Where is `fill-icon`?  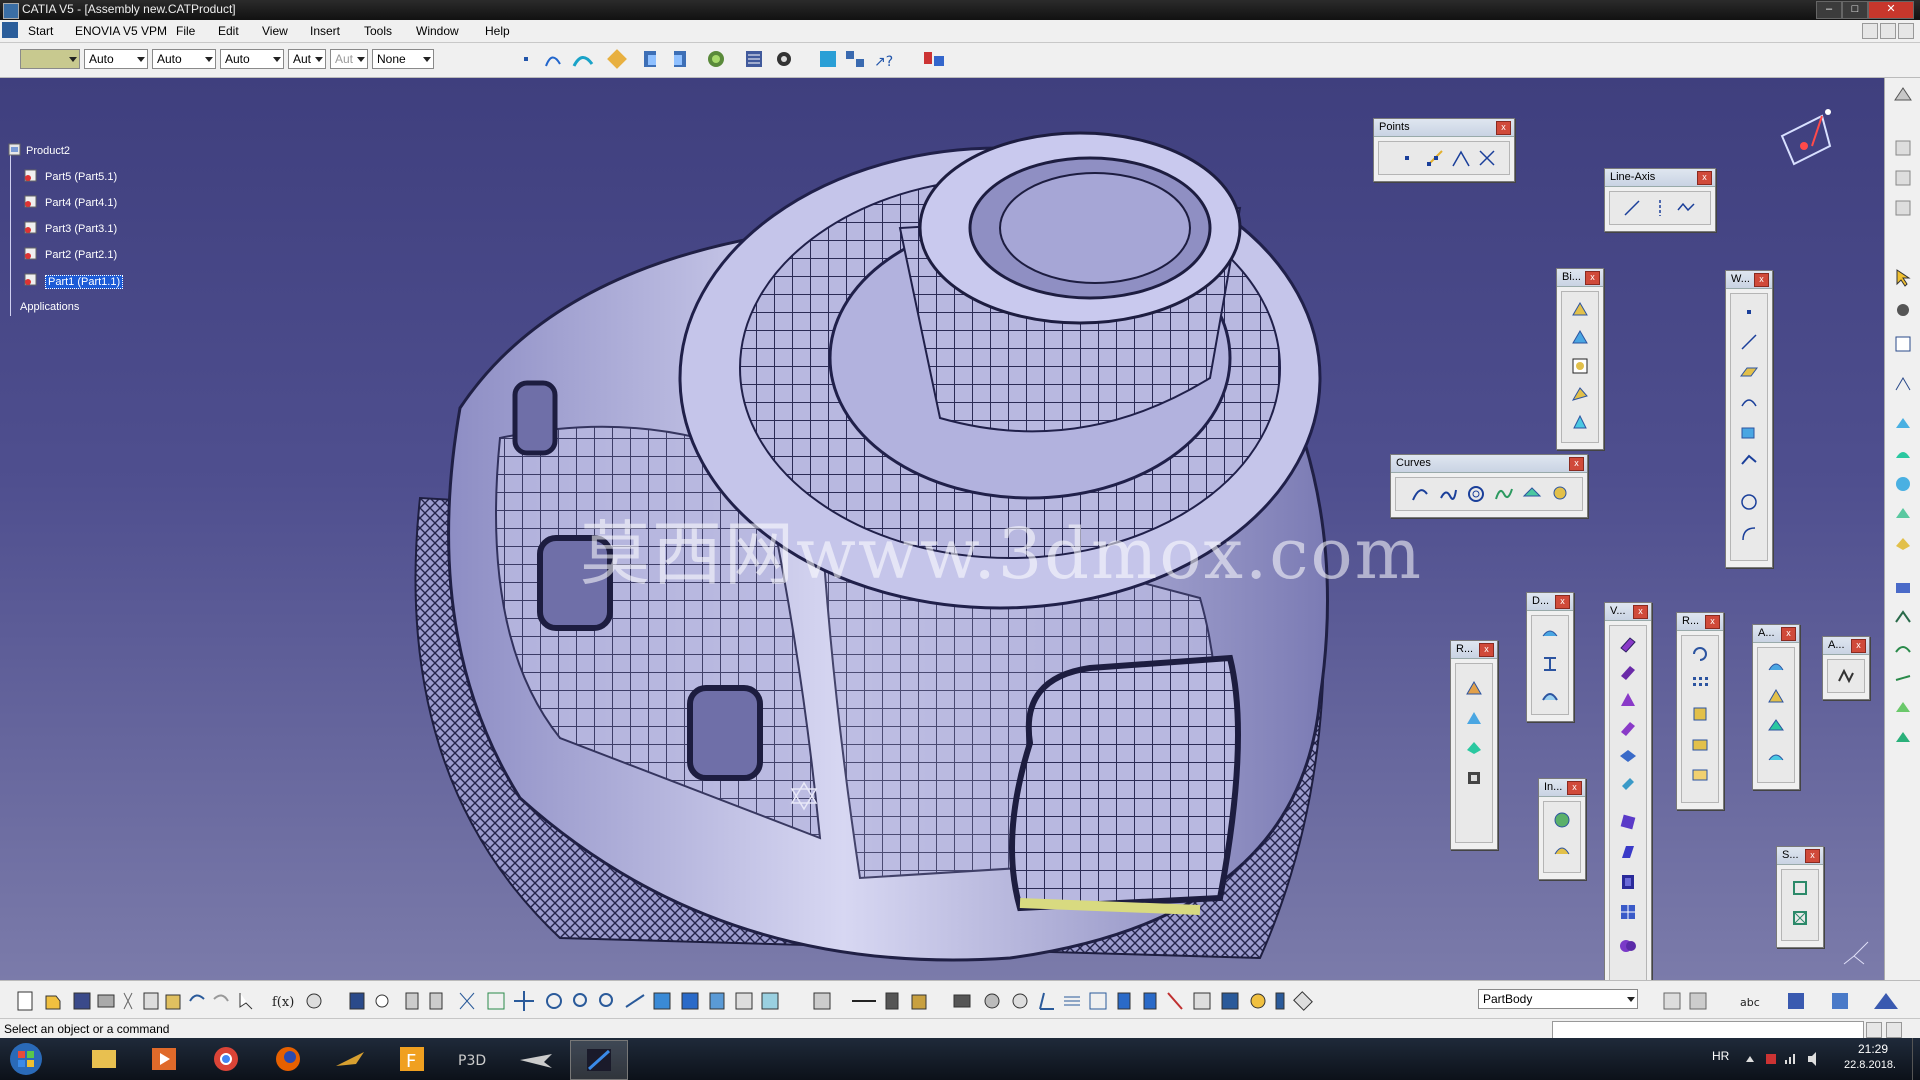
fill-icon is located at coordinates (1580, 366).